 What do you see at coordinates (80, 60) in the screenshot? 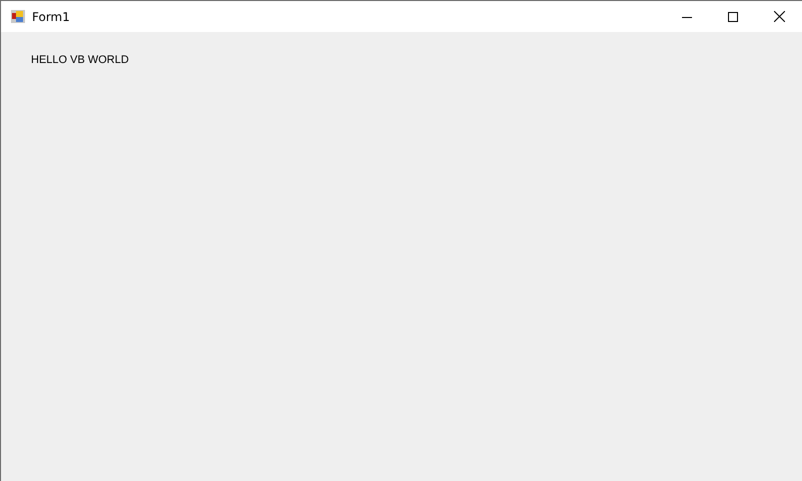
I see `form-label: HELLO VB WORLD` at bounding box center [80, 60].